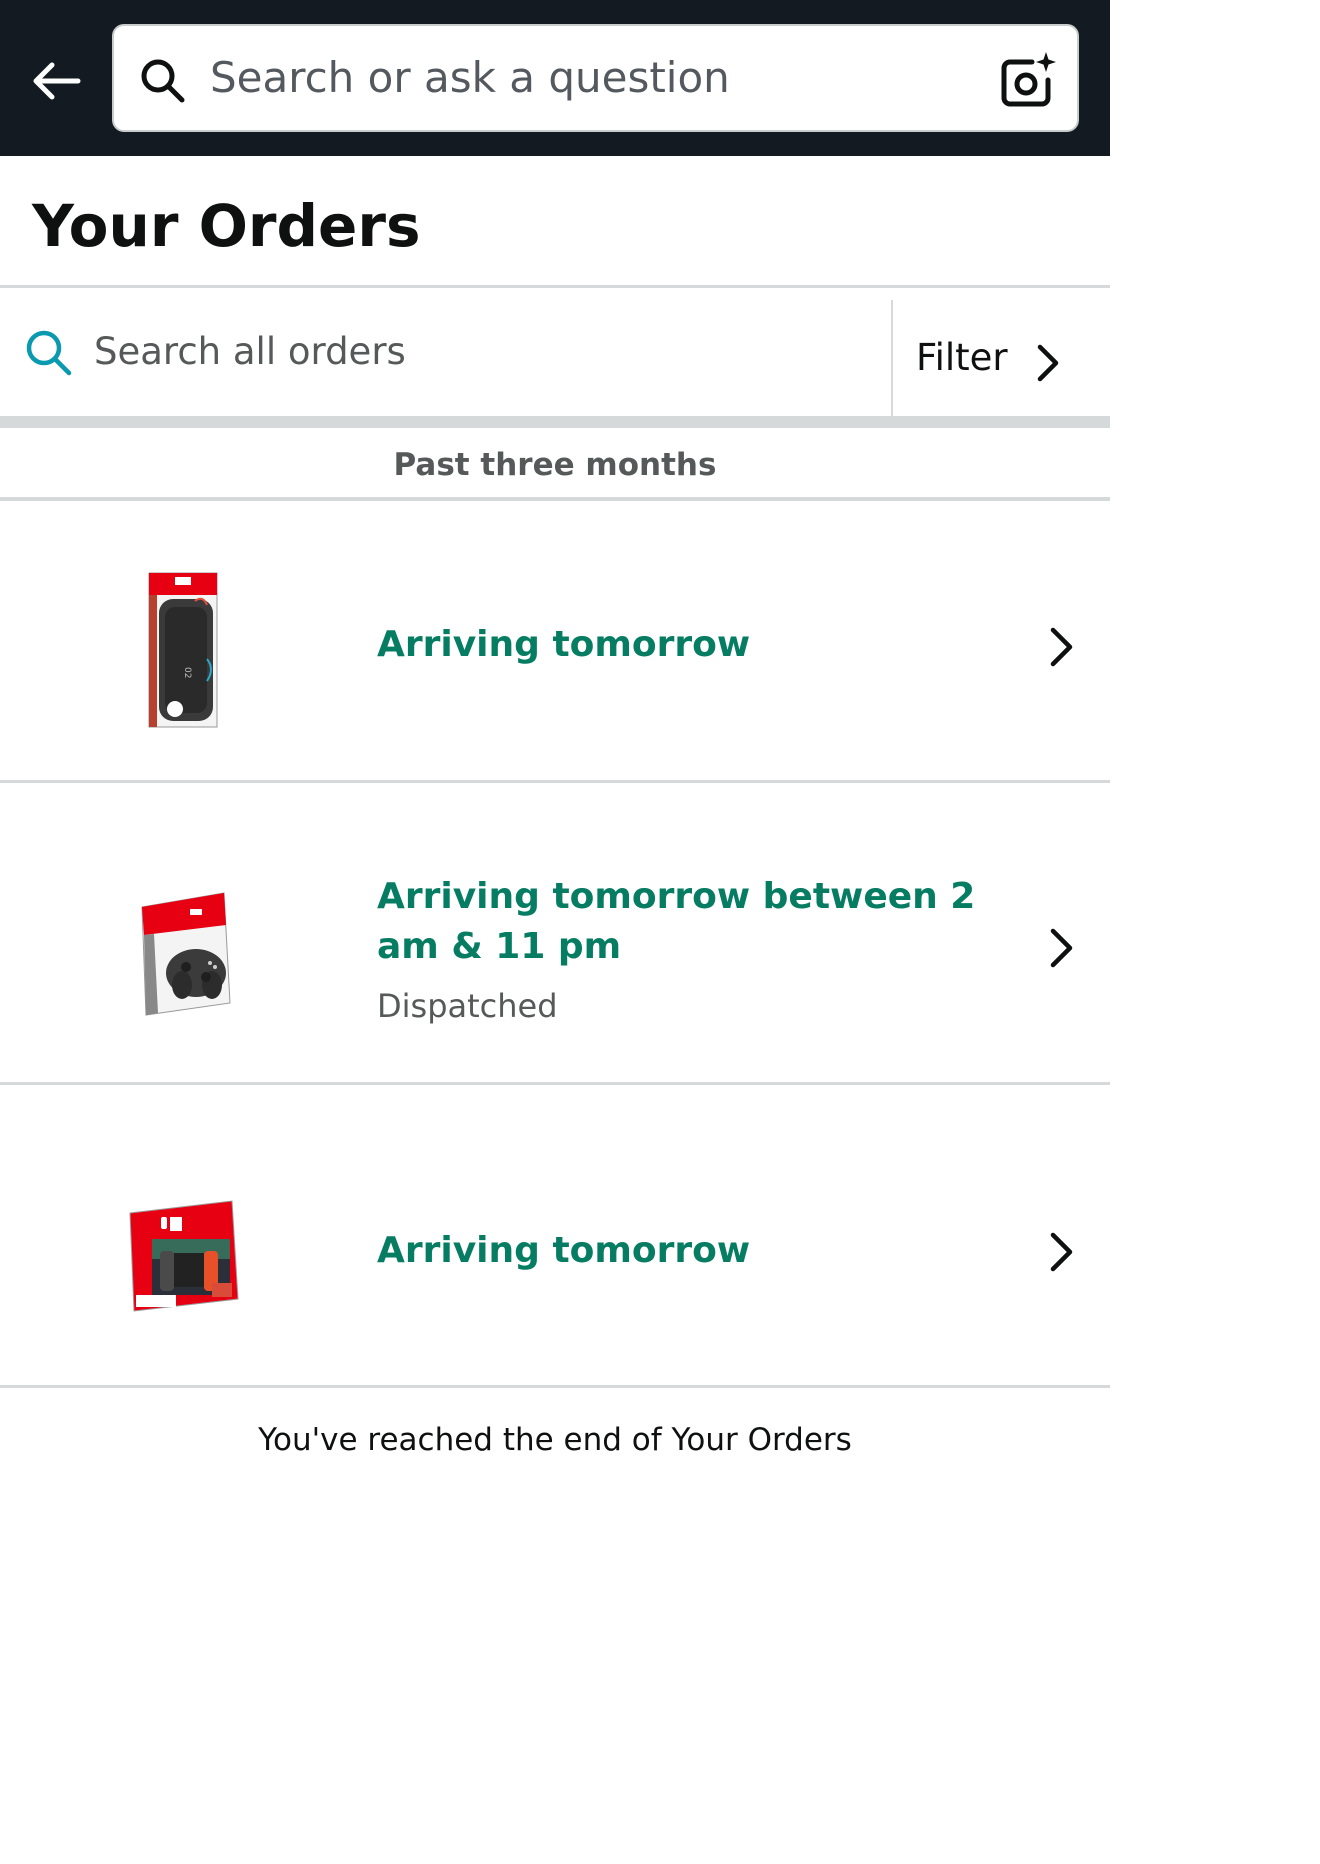  Describe the element at coordinates (1028, 80) in the screenshot. I see `camera-sparkle-icon` at that location.